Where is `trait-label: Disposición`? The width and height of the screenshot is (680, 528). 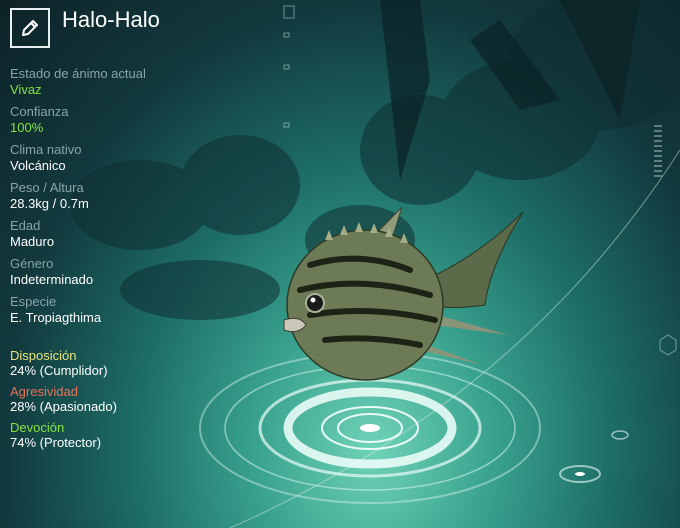
trait-label: Disposición is located at coordinates (43, 355).